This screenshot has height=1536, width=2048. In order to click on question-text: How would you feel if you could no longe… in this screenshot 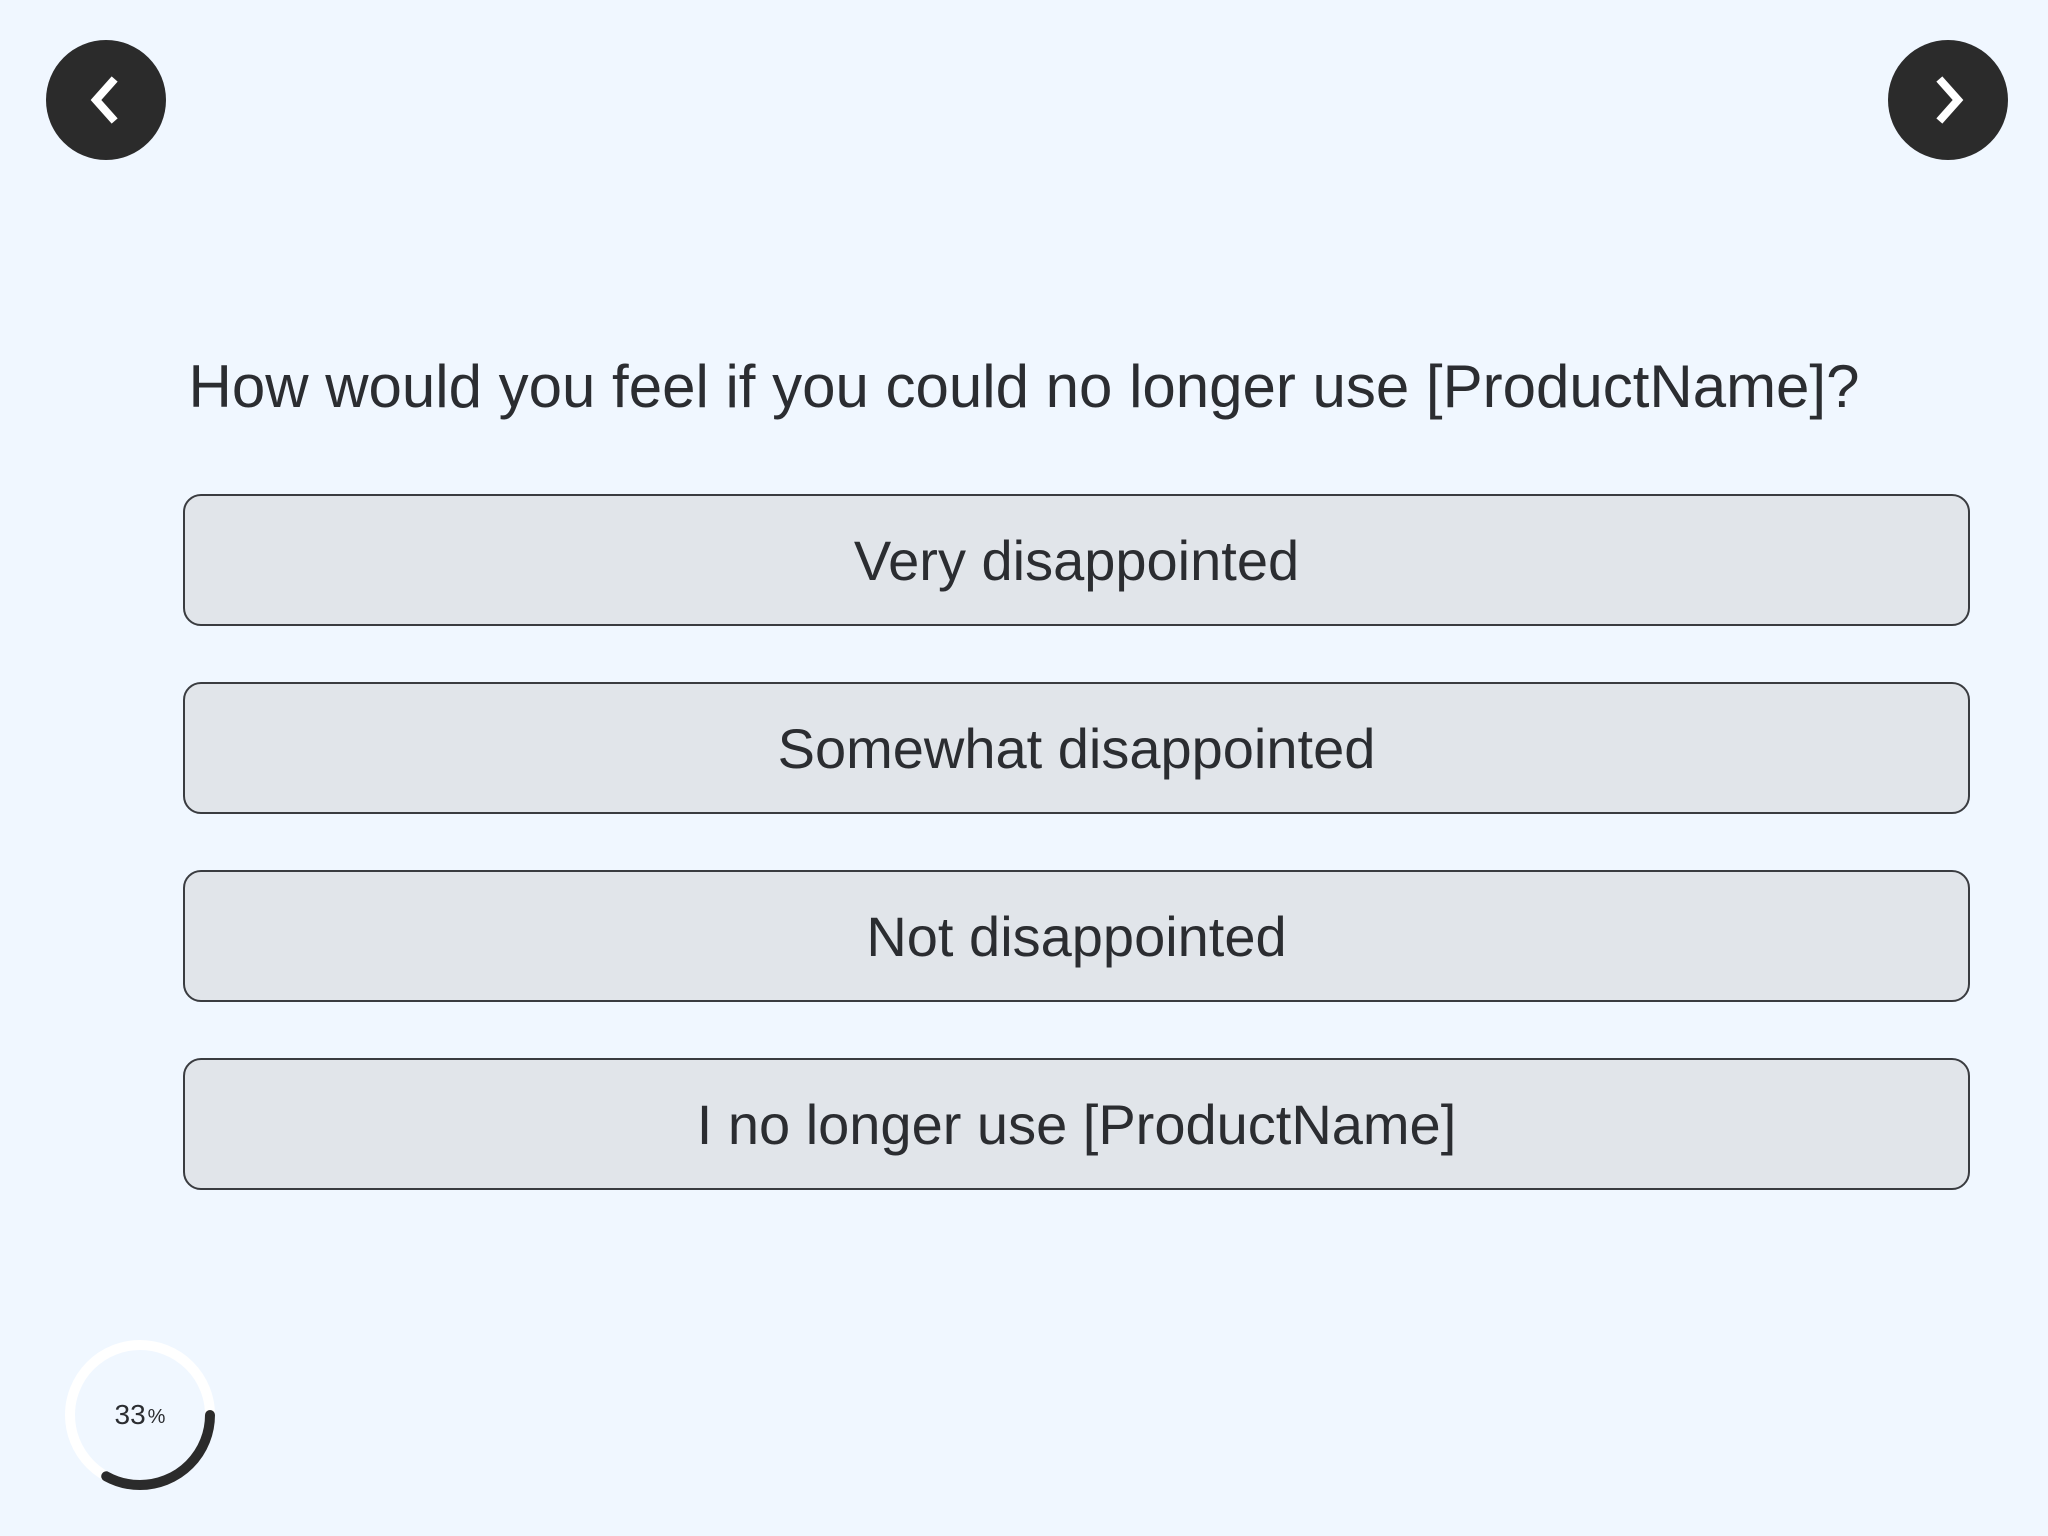, I will do `click(1024, 386)`.